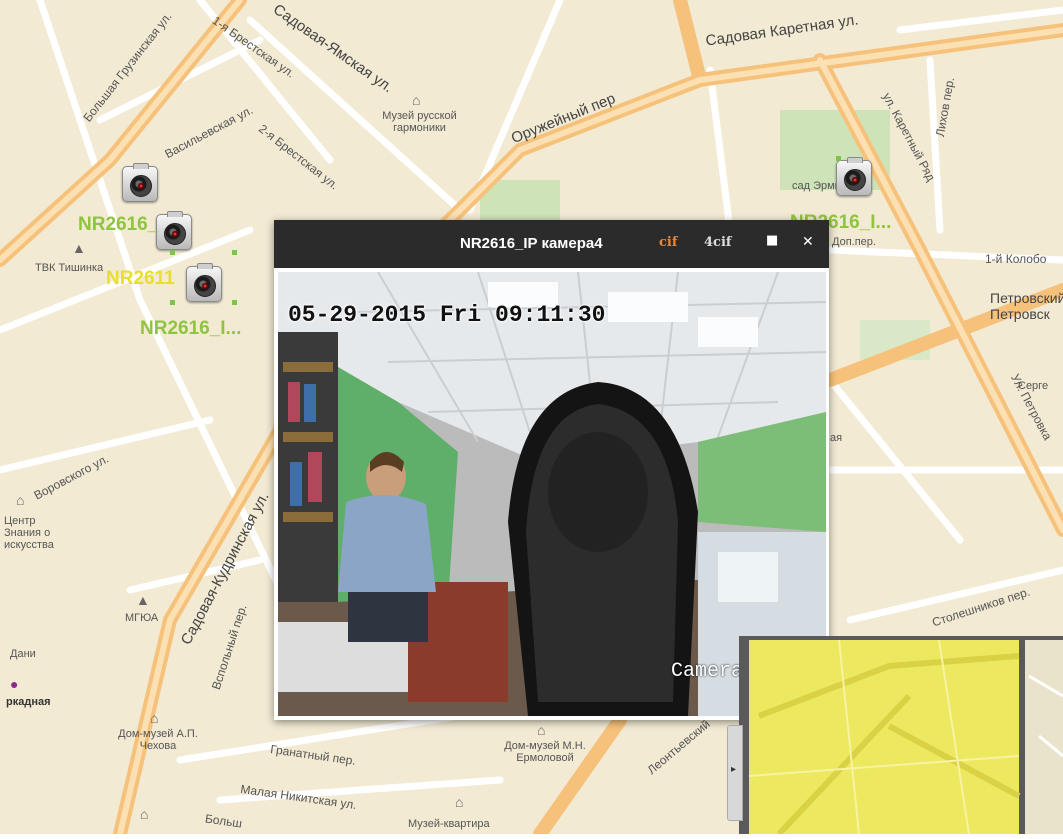 Image resolution: width=1063 pixels, height=839 pixels. I want to click on street-label: Петровский, so click(1026, 298).